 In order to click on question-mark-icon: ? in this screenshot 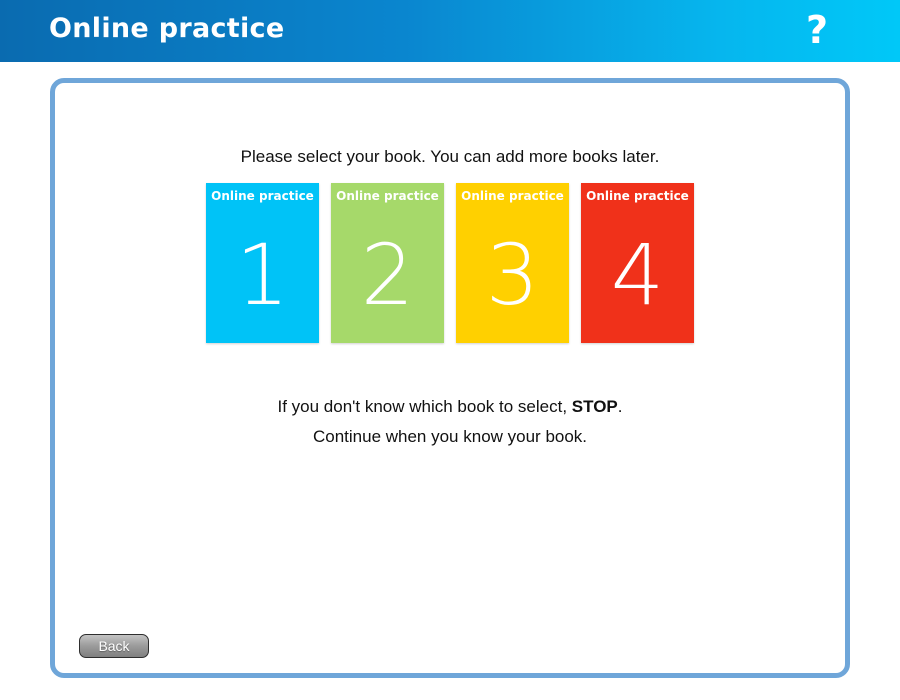, I will do `click(817, 30)`.